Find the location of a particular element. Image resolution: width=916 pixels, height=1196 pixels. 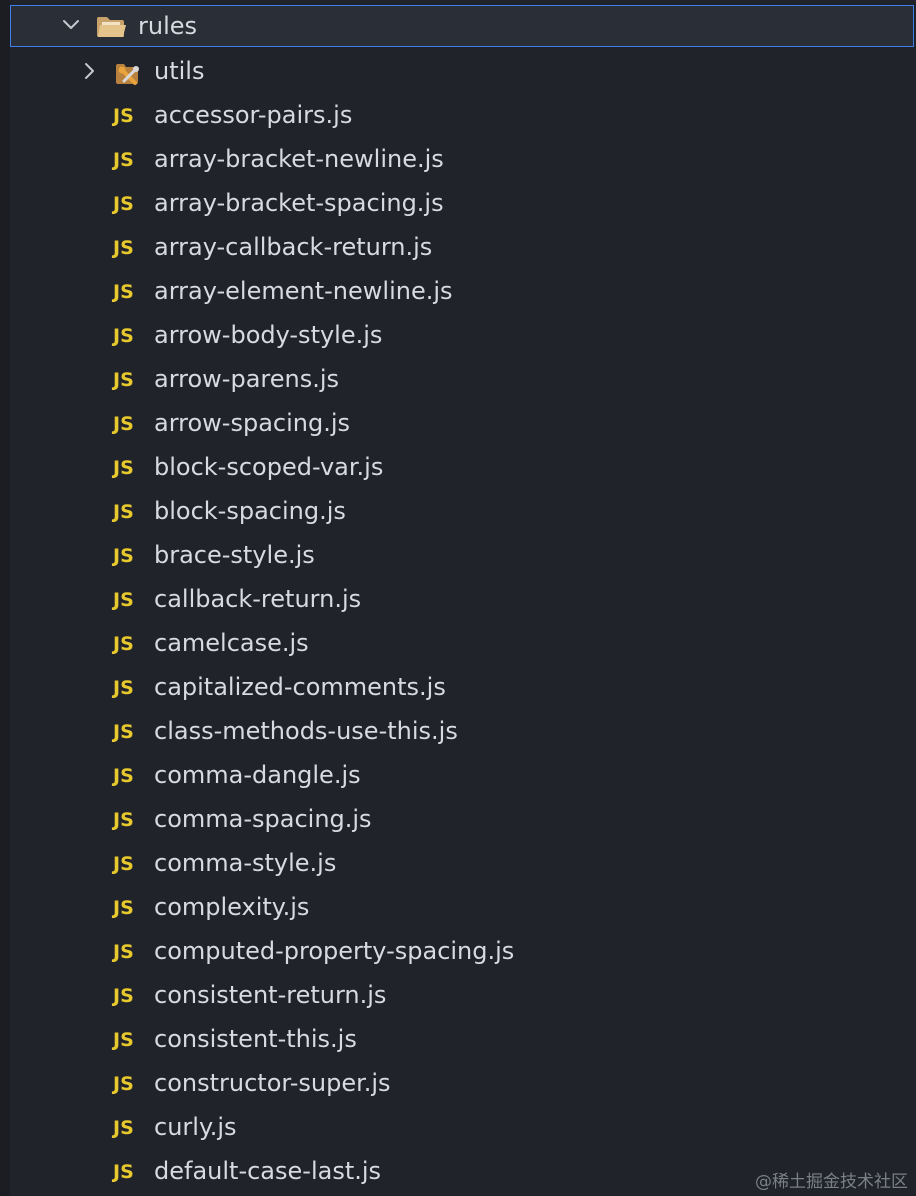

file-label: array-bracket-newline.js is located at coordinates (299, 159).